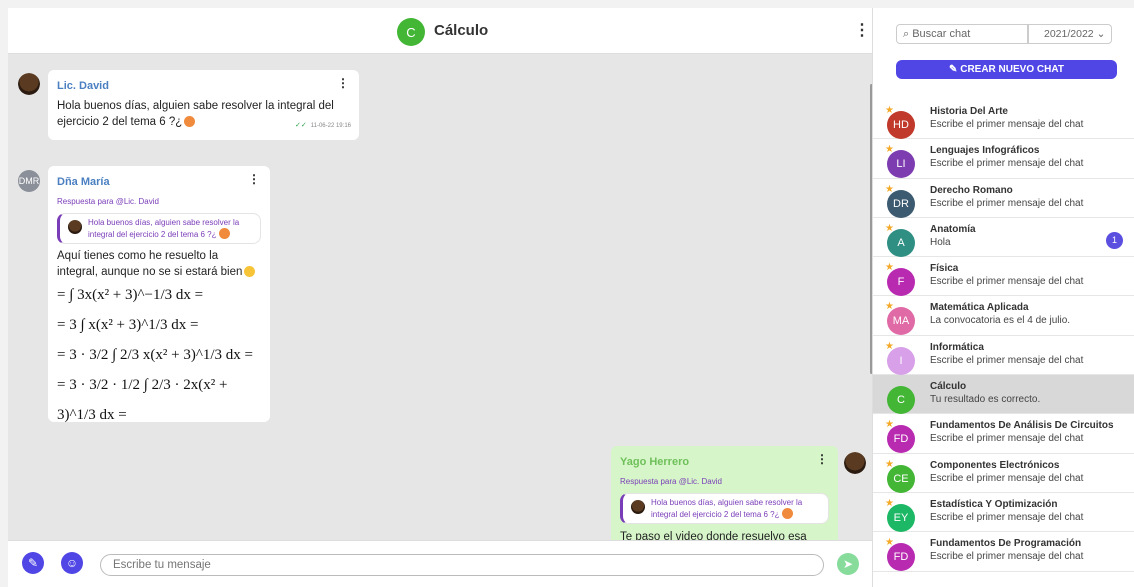 This screenshot has width=1134, height=587. Describe the element at coordinates (995, 465) in the screenshot. I see `chat-title: Componentes Electrónicos` at that location.